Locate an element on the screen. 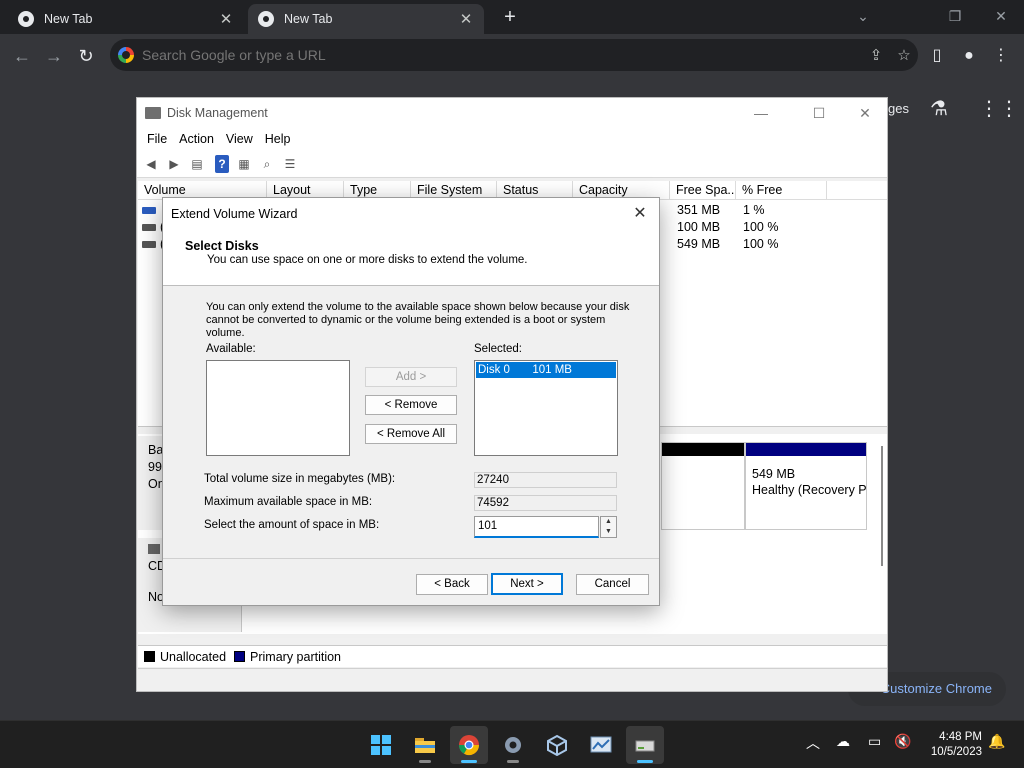 Image resolution: width=1024 pixels, height=768 pixels. menu-file: File is located at coordinates (157, 139).